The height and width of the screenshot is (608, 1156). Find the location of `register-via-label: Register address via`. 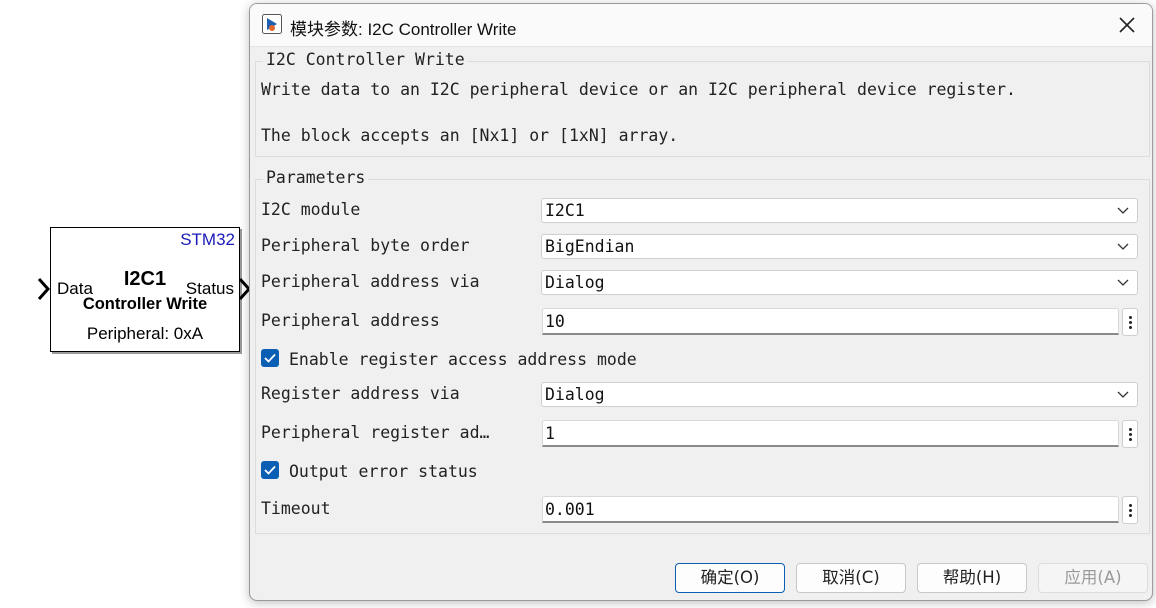

register-via-label: Register address via is located at coordinates (360, 393).